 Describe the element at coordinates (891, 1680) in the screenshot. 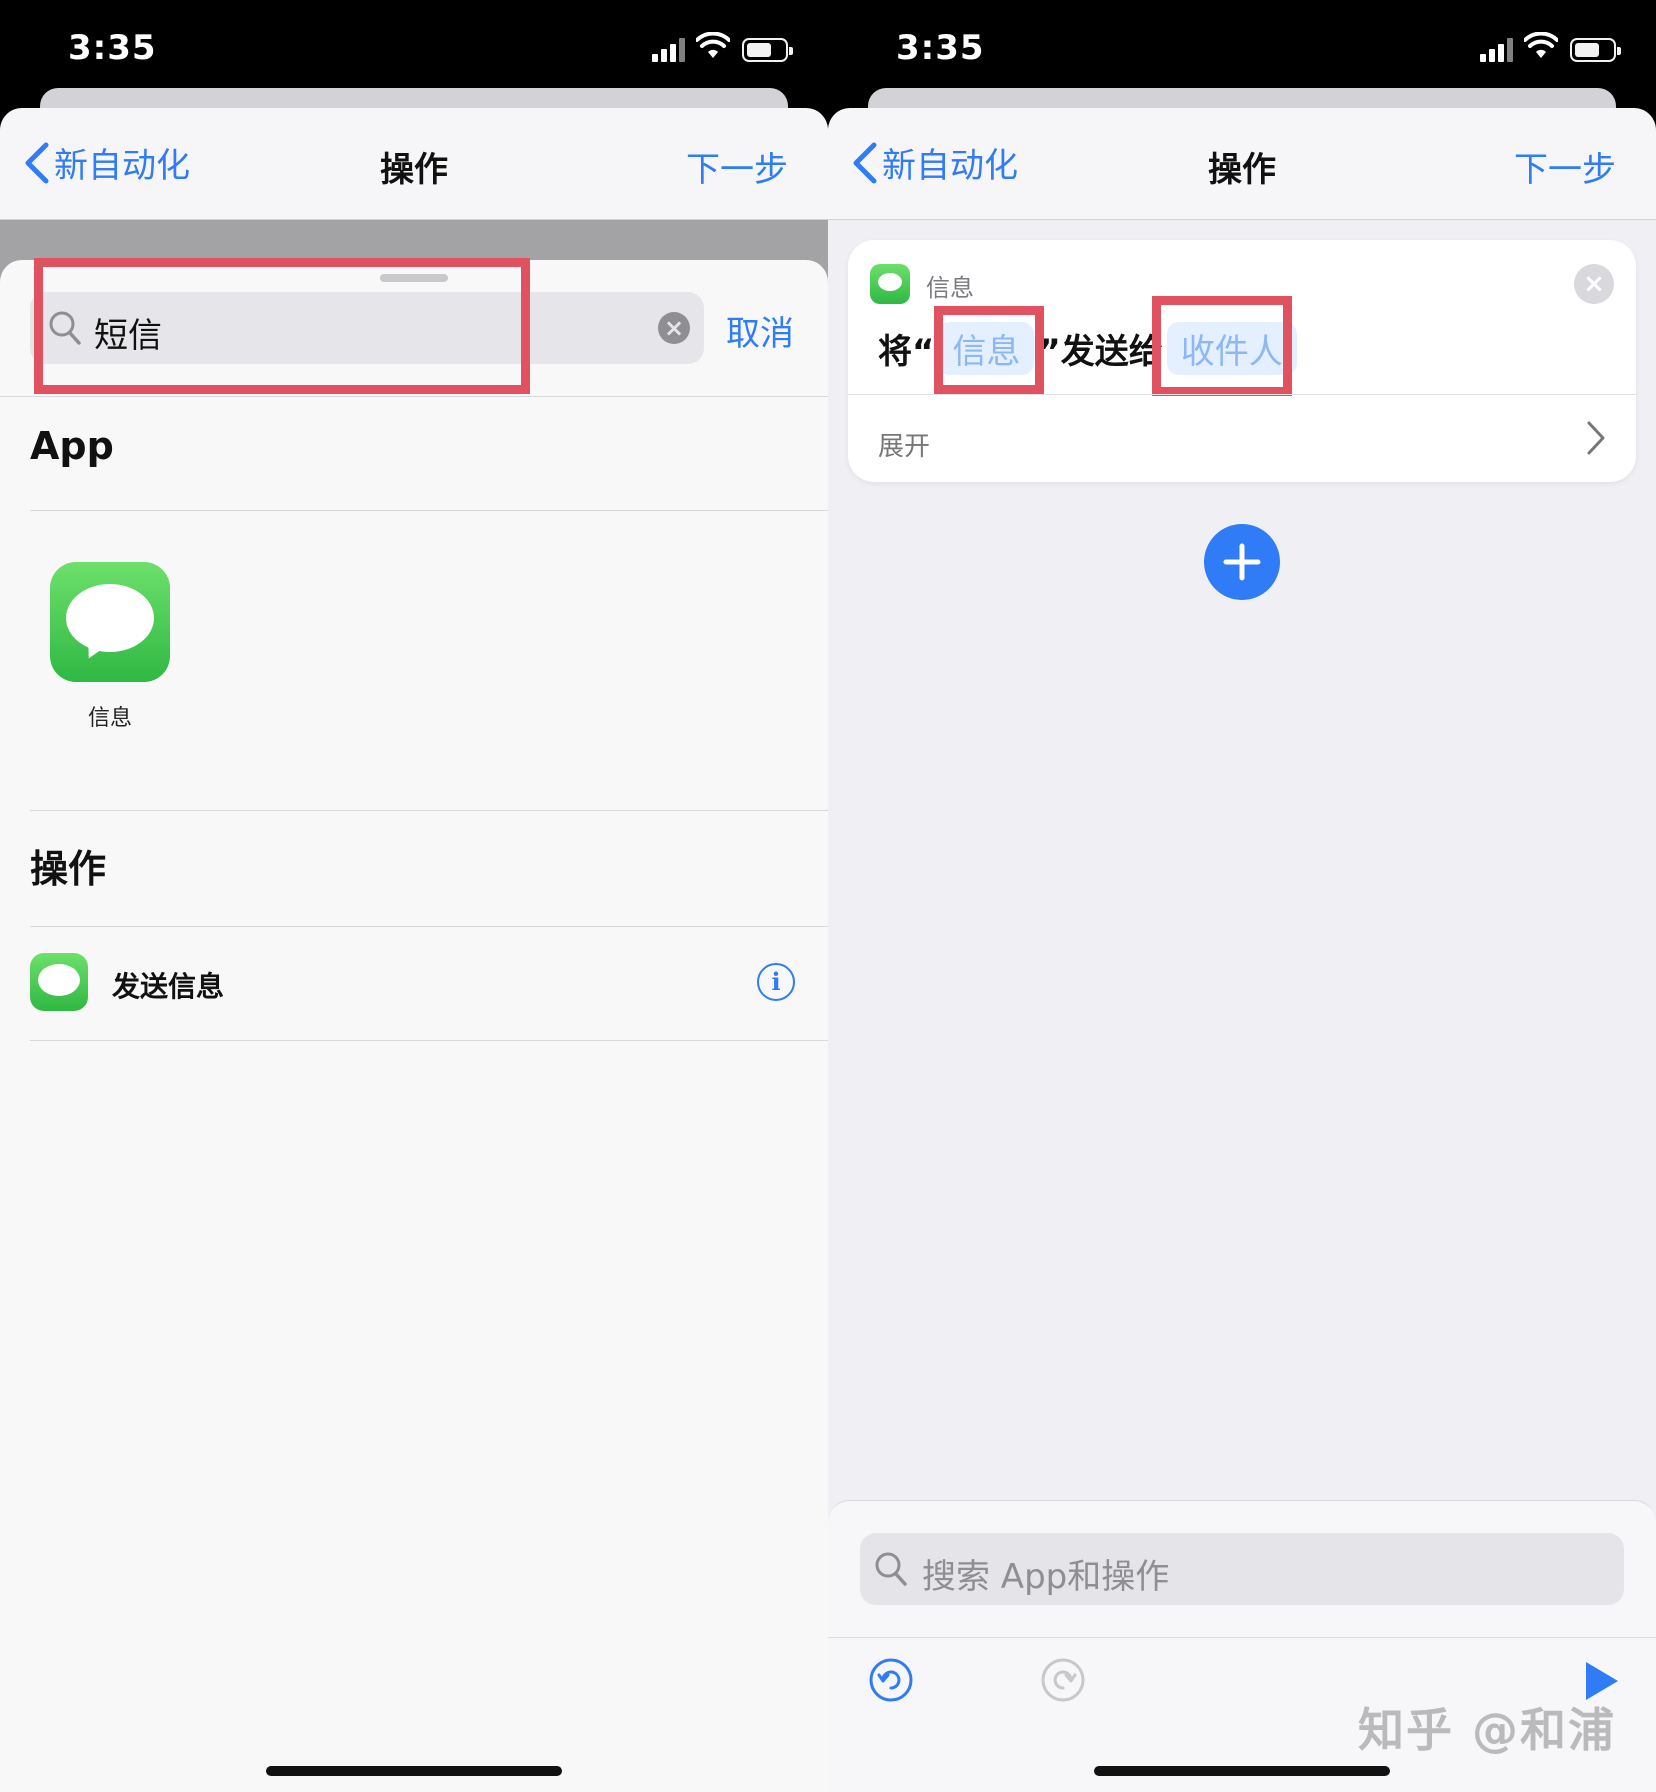

I see `undo-icon` at that location.